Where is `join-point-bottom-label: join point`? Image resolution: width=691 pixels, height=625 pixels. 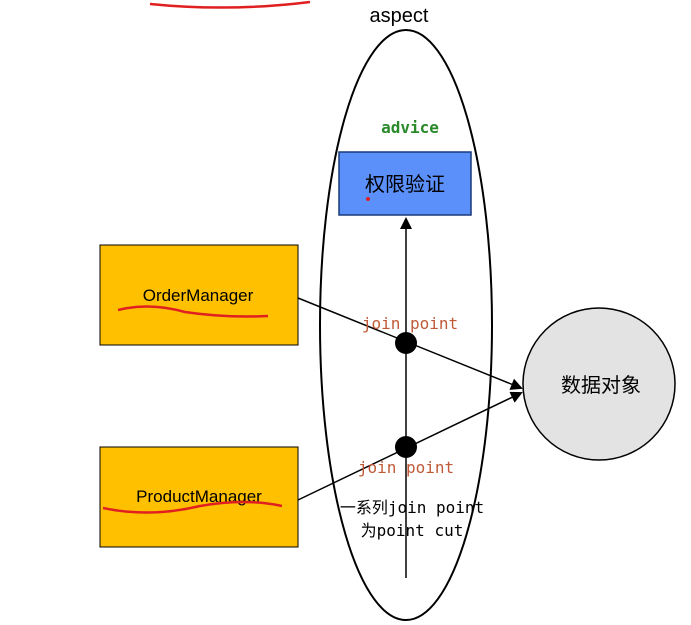 join-point-bottom-label: join point is located at coordinates (406, 467).